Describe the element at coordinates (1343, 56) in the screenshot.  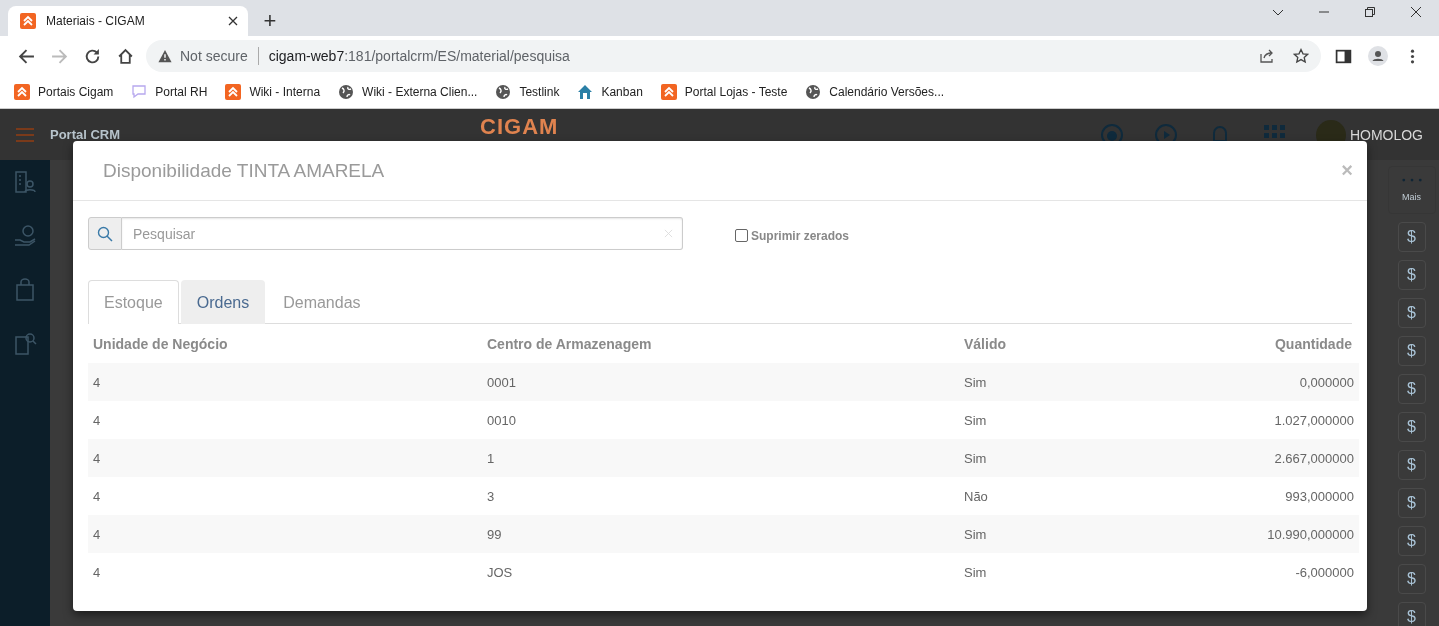
I see `side-panel-icon` at that location.